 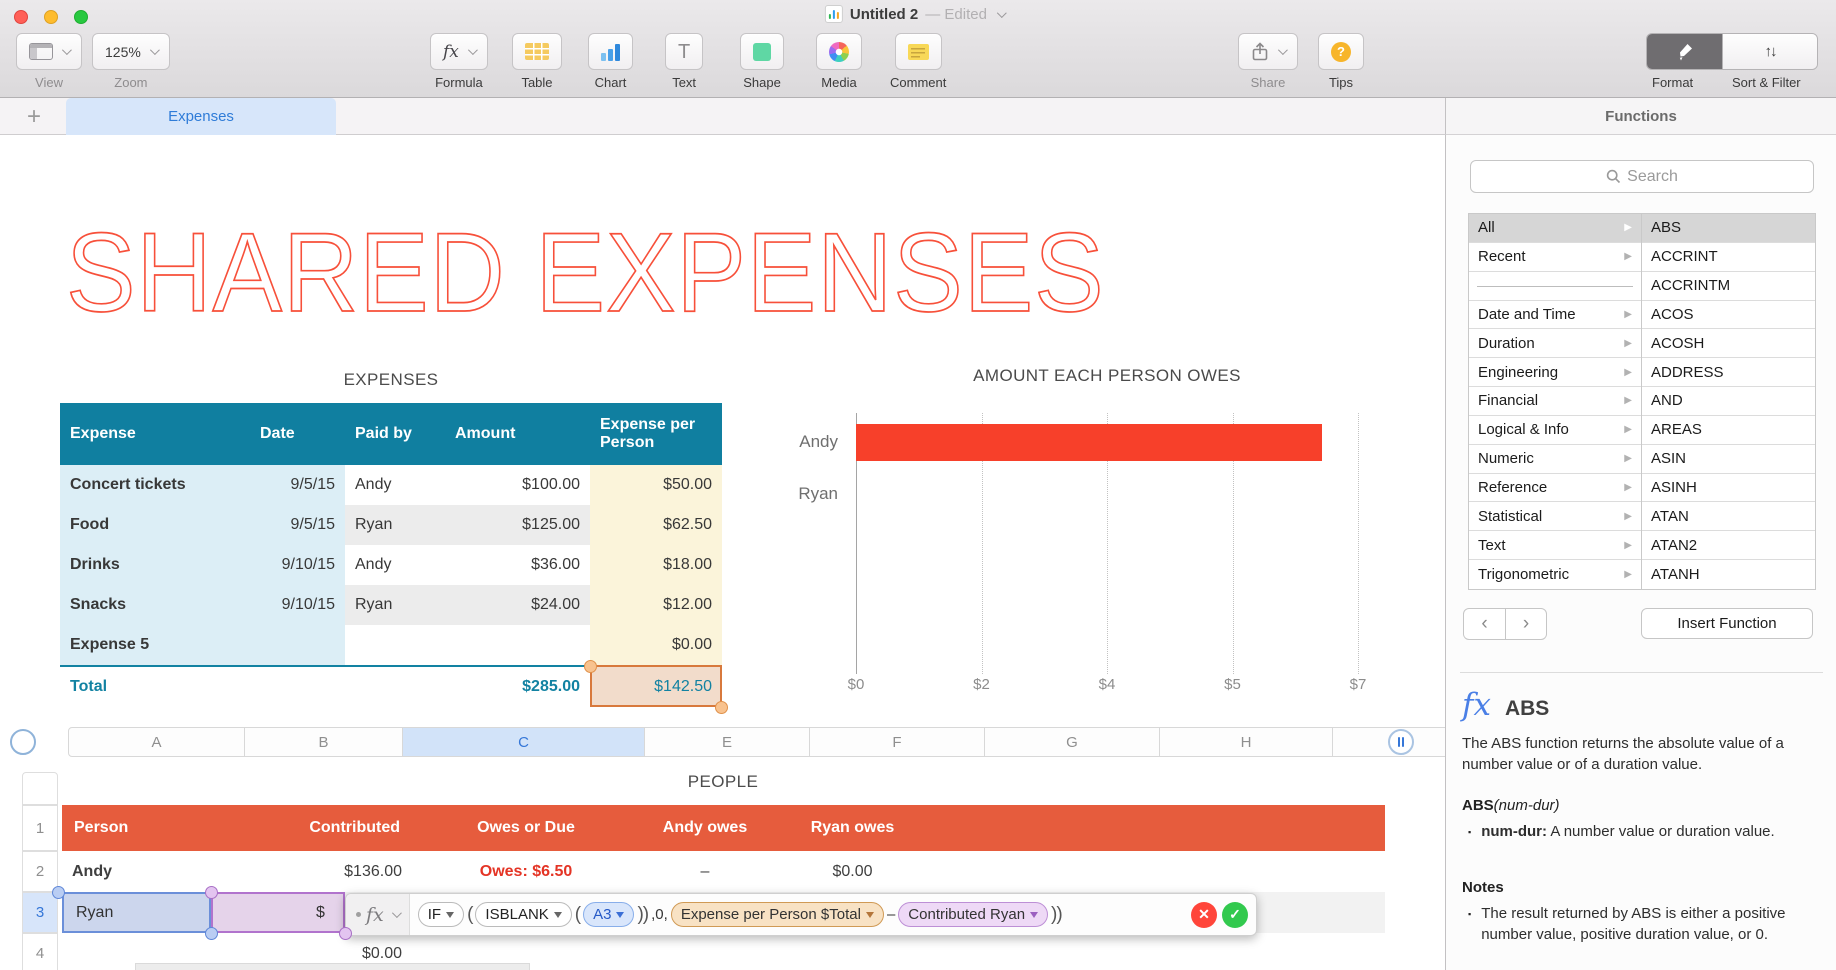 I want to click on expenses-cell: Snacks, so click(x=155, y=605).